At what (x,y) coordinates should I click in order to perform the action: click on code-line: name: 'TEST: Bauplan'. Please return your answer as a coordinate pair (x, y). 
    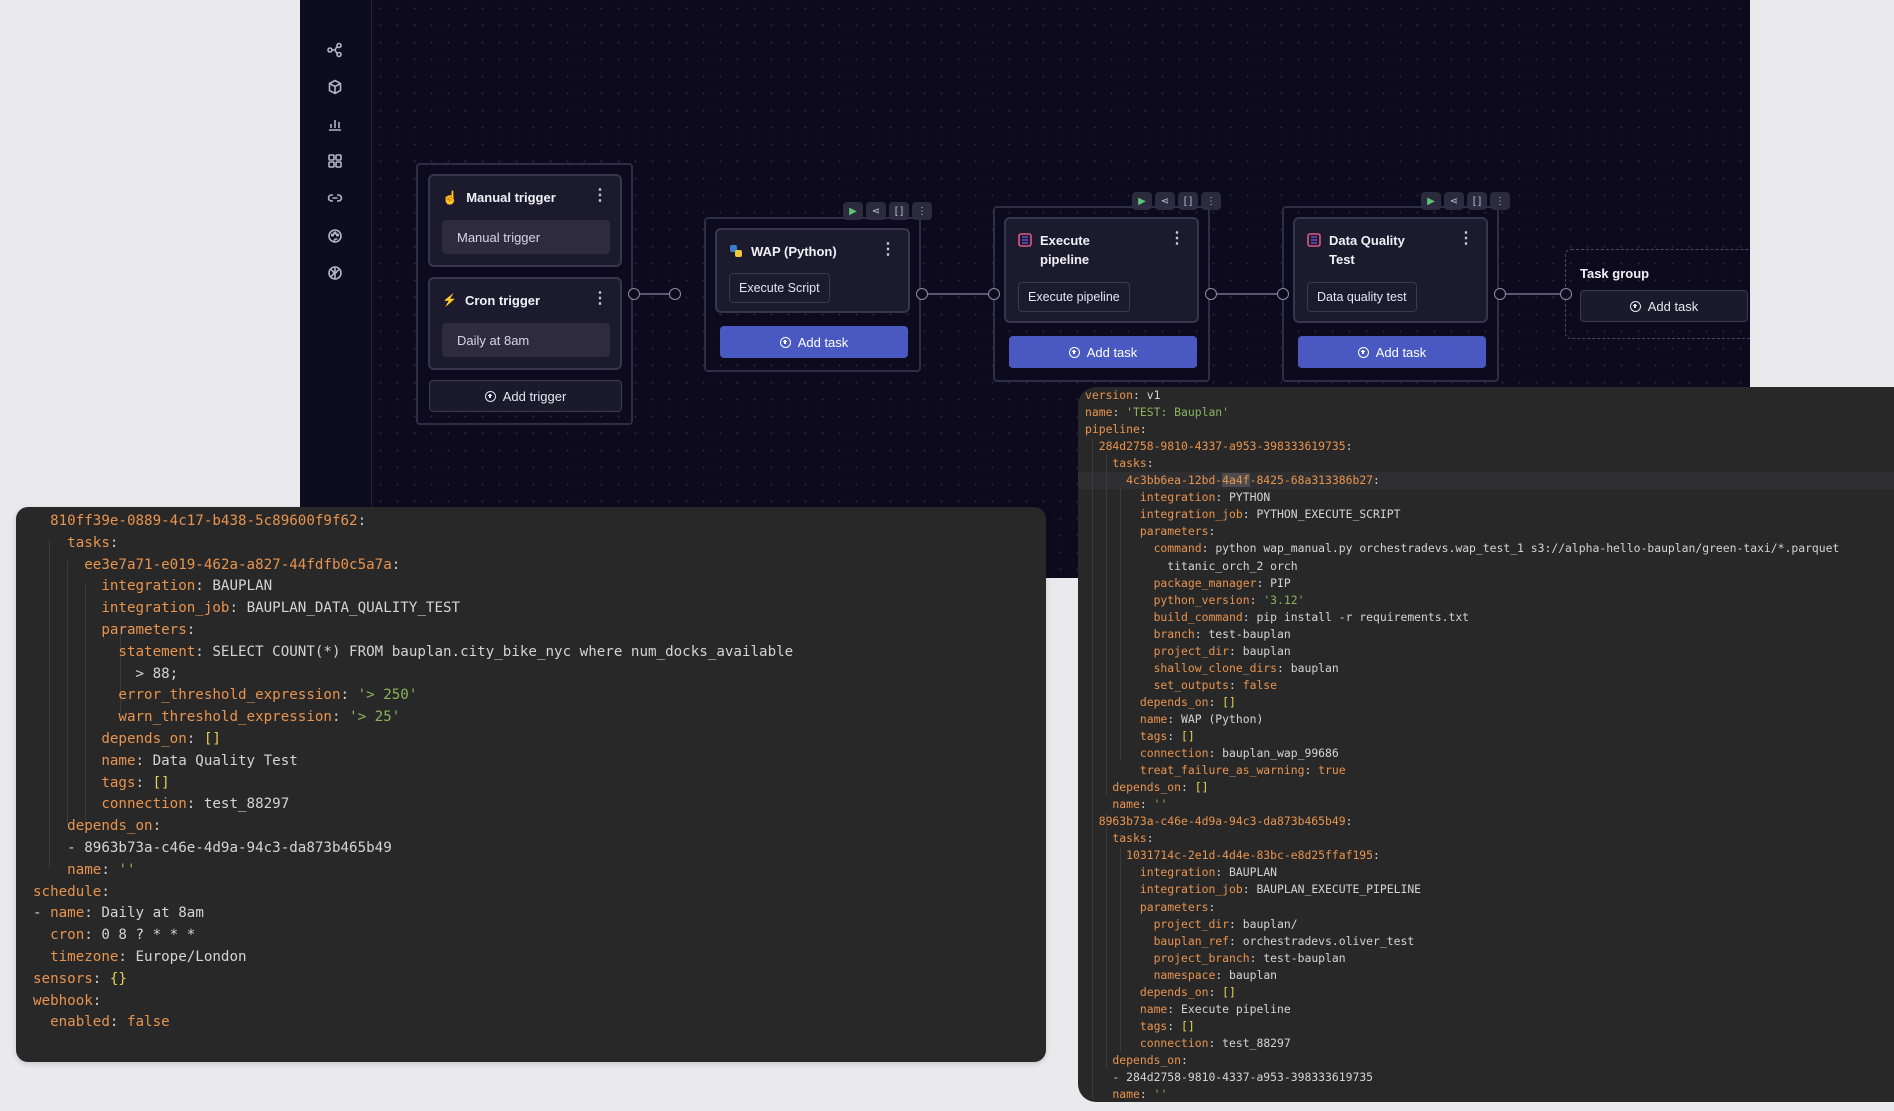
    Looking at the image, I should click on (1157, 412).